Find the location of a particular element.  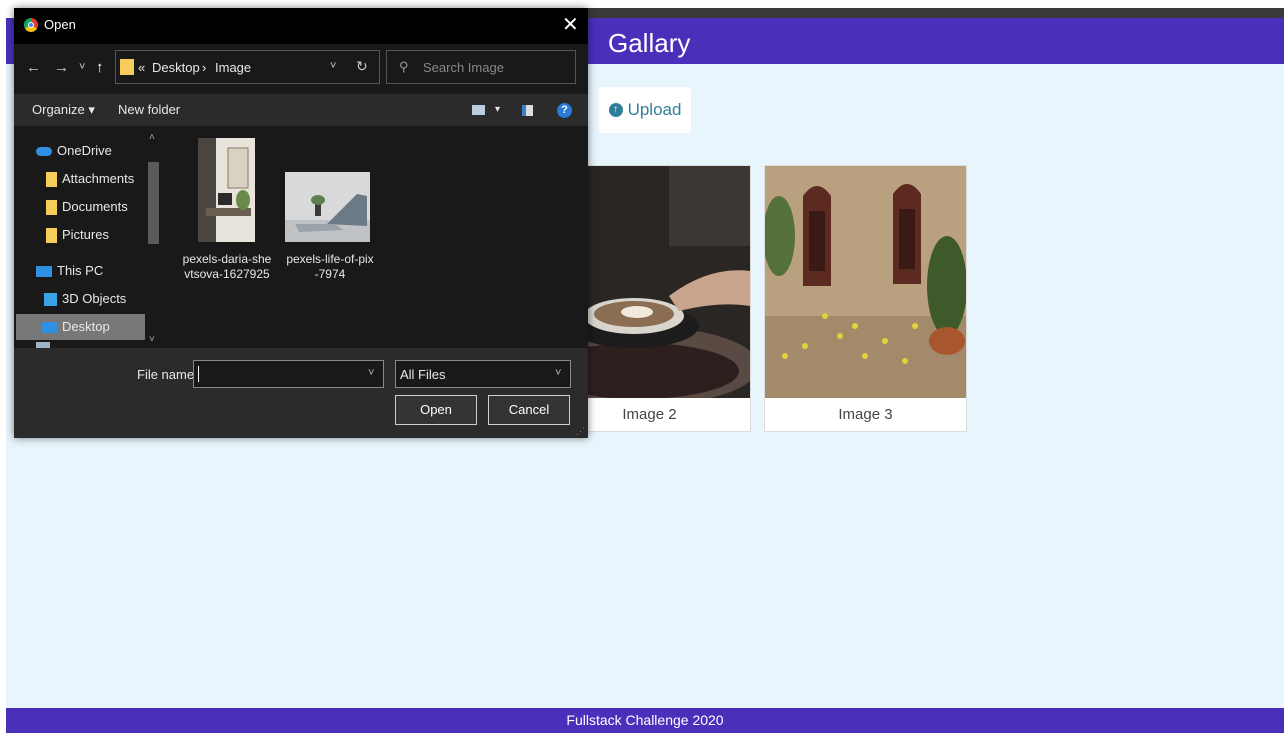

open-button: Open is located at coordinates (436, 410).